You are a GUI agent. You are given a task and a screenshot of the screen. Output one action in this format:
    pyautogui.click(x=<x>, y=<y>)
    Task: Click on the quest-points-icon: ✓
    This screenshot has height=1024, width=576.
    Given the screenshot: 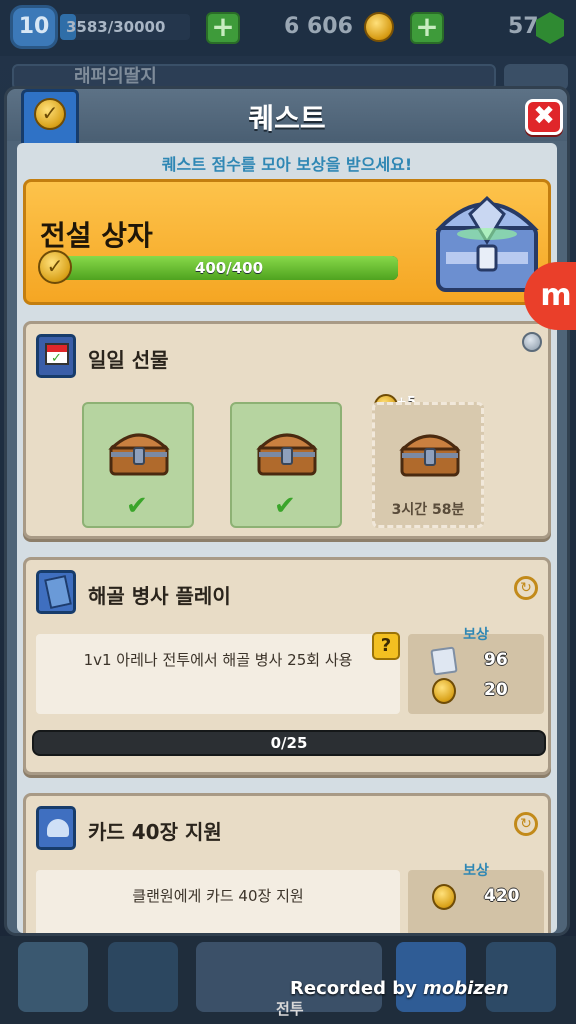 What is the action you would take?
    pyautogui.click(x=55, y=267)
    